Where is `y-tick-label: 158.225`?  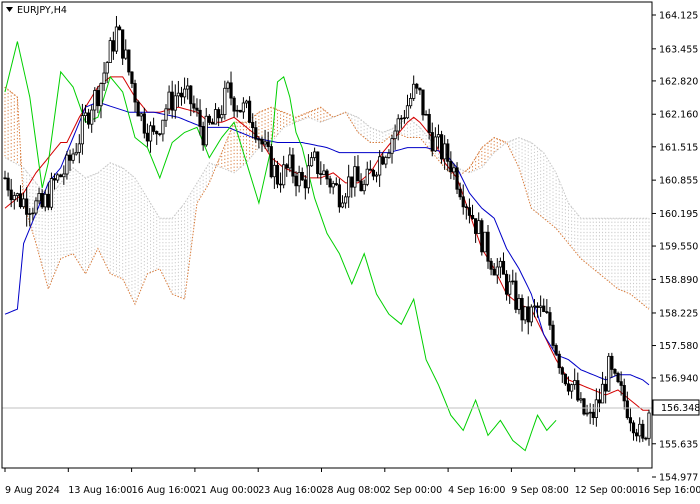
y-tick-label: 158.225 is located at coordinates (678, 313).